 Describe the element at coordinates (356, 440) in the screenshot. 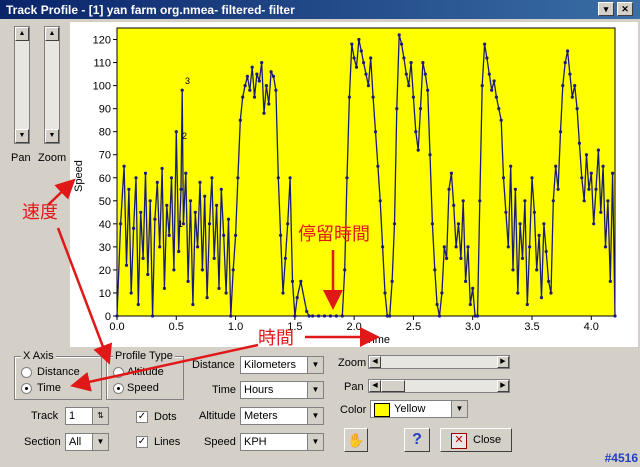

I see `hand-tool-button: ✋` at that location.